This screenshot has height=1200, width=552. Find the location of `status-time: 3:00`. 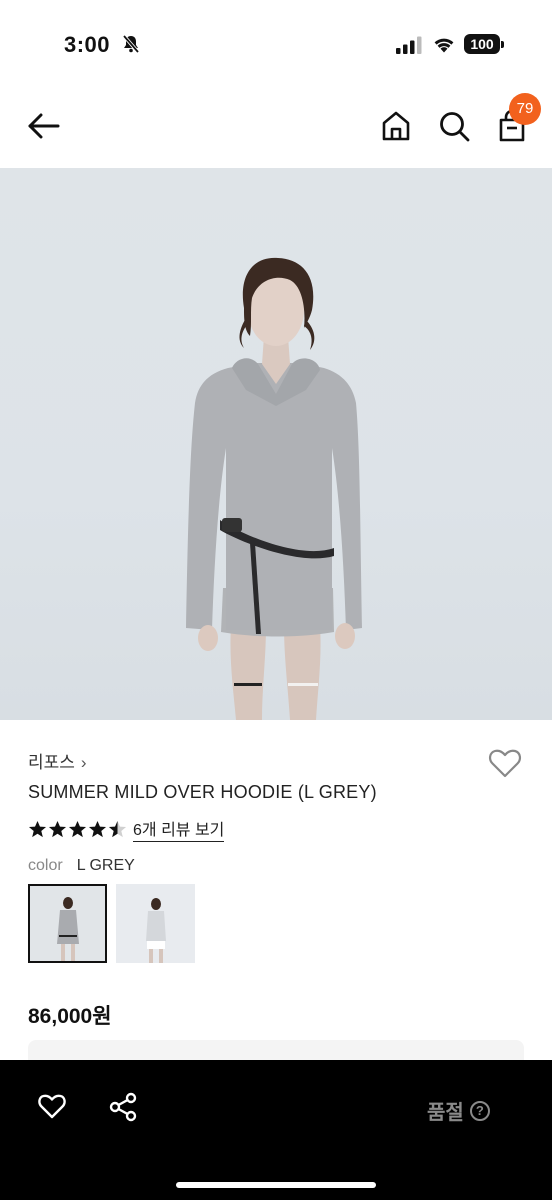

status-time: 3:00 is located at coordinates (87, 44).